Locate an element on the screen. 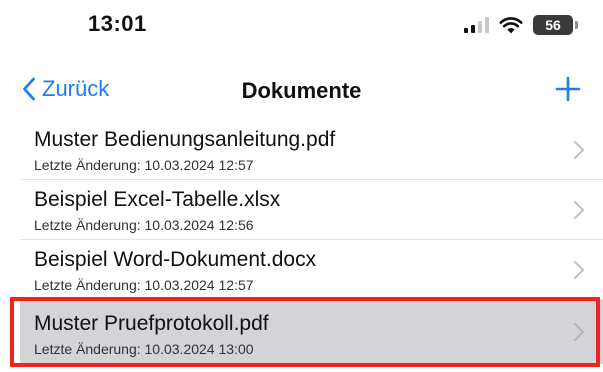 The width and height of the screenshot is (603, 372). page-title: Dokumente is located at coordinates (301, 90).